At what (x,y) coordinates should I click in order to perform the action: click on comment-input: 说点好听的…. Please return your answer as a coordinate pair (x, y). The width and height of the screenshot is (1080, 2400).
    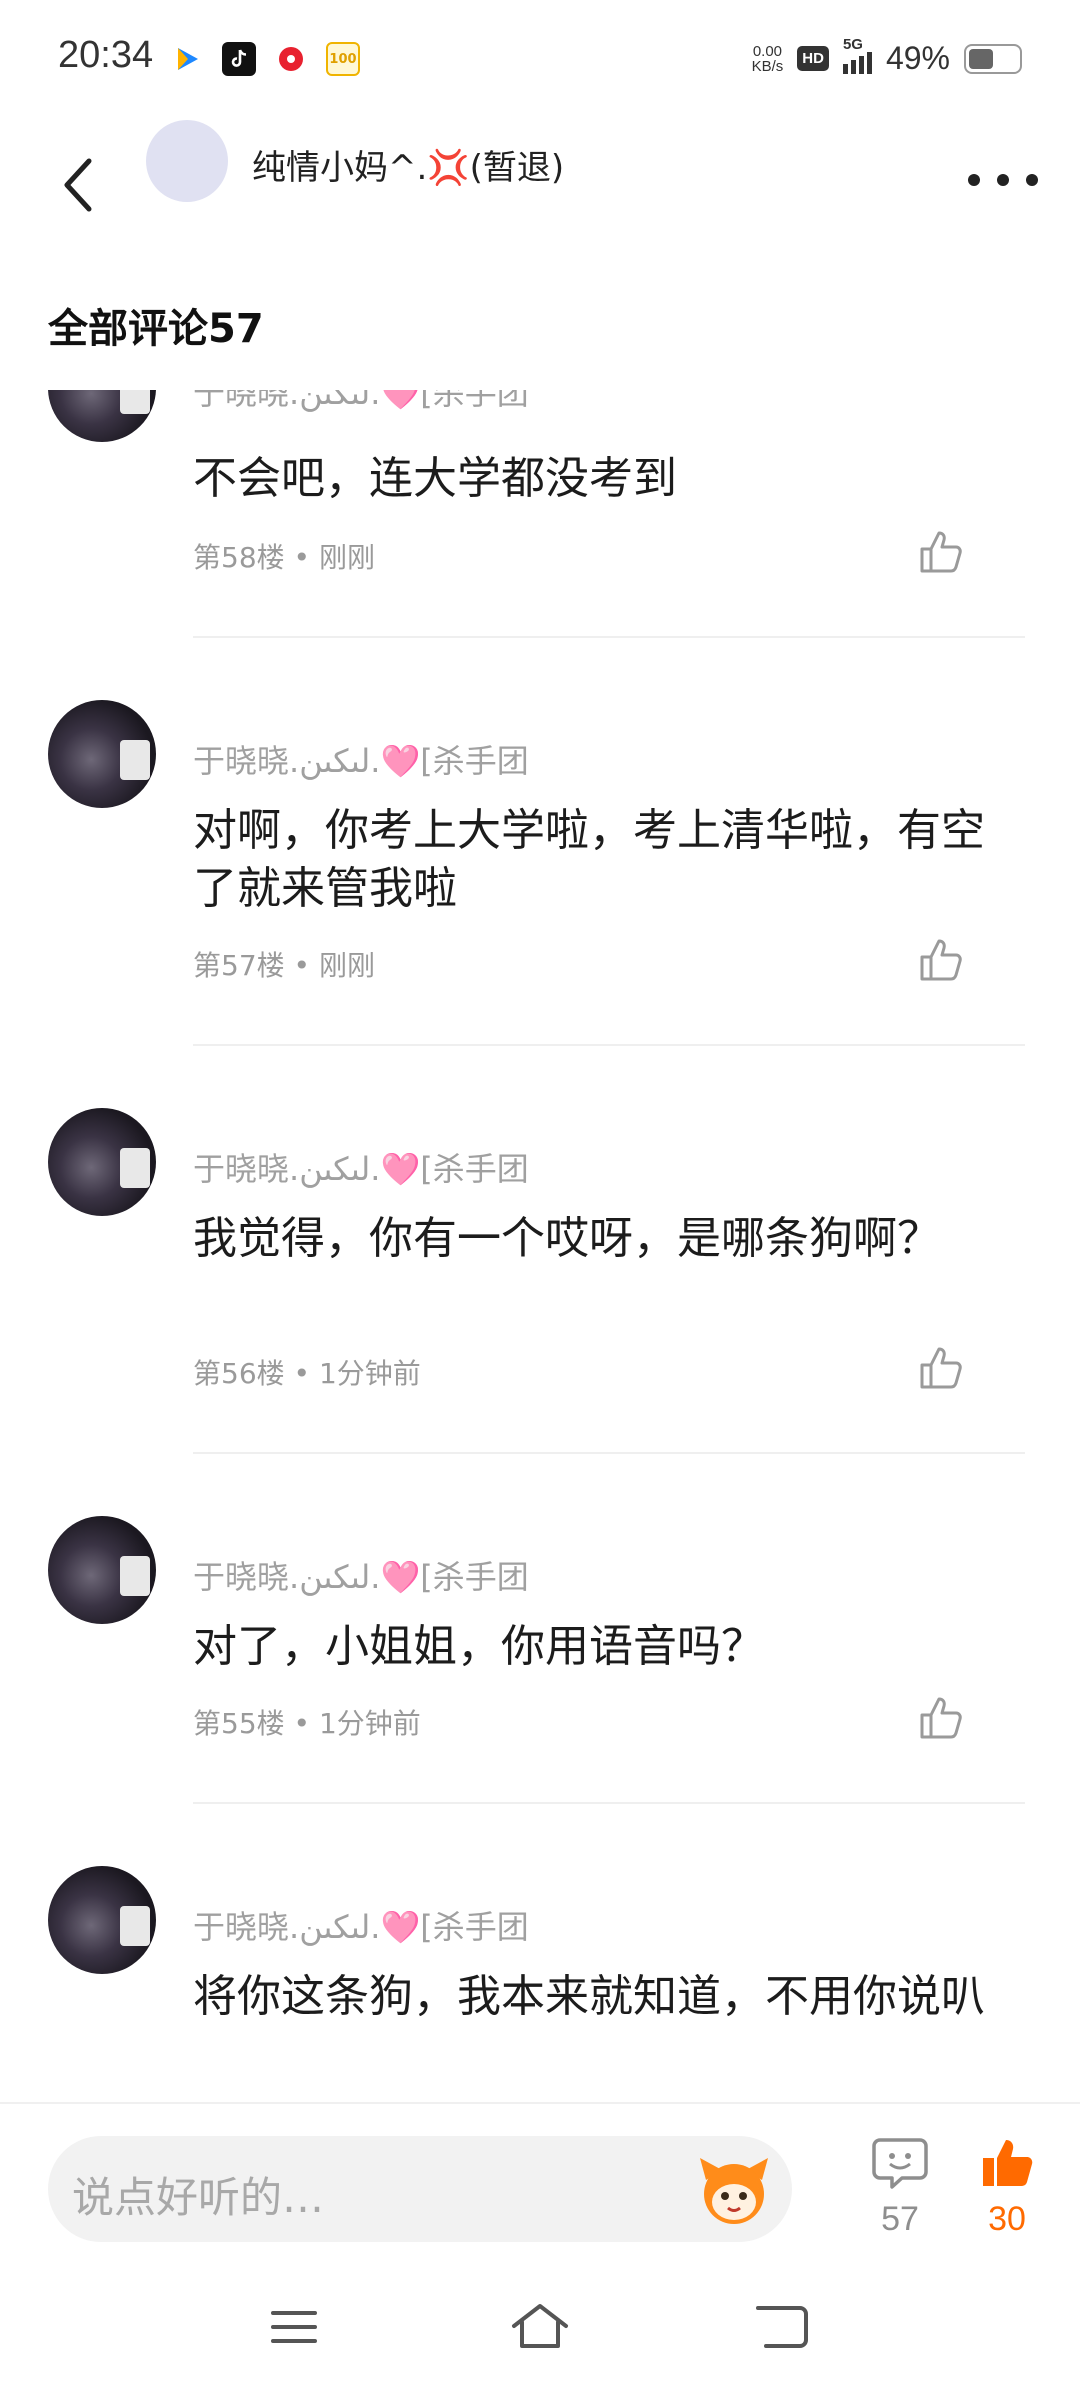
    Looking at the image, I should click on (420, 2189).